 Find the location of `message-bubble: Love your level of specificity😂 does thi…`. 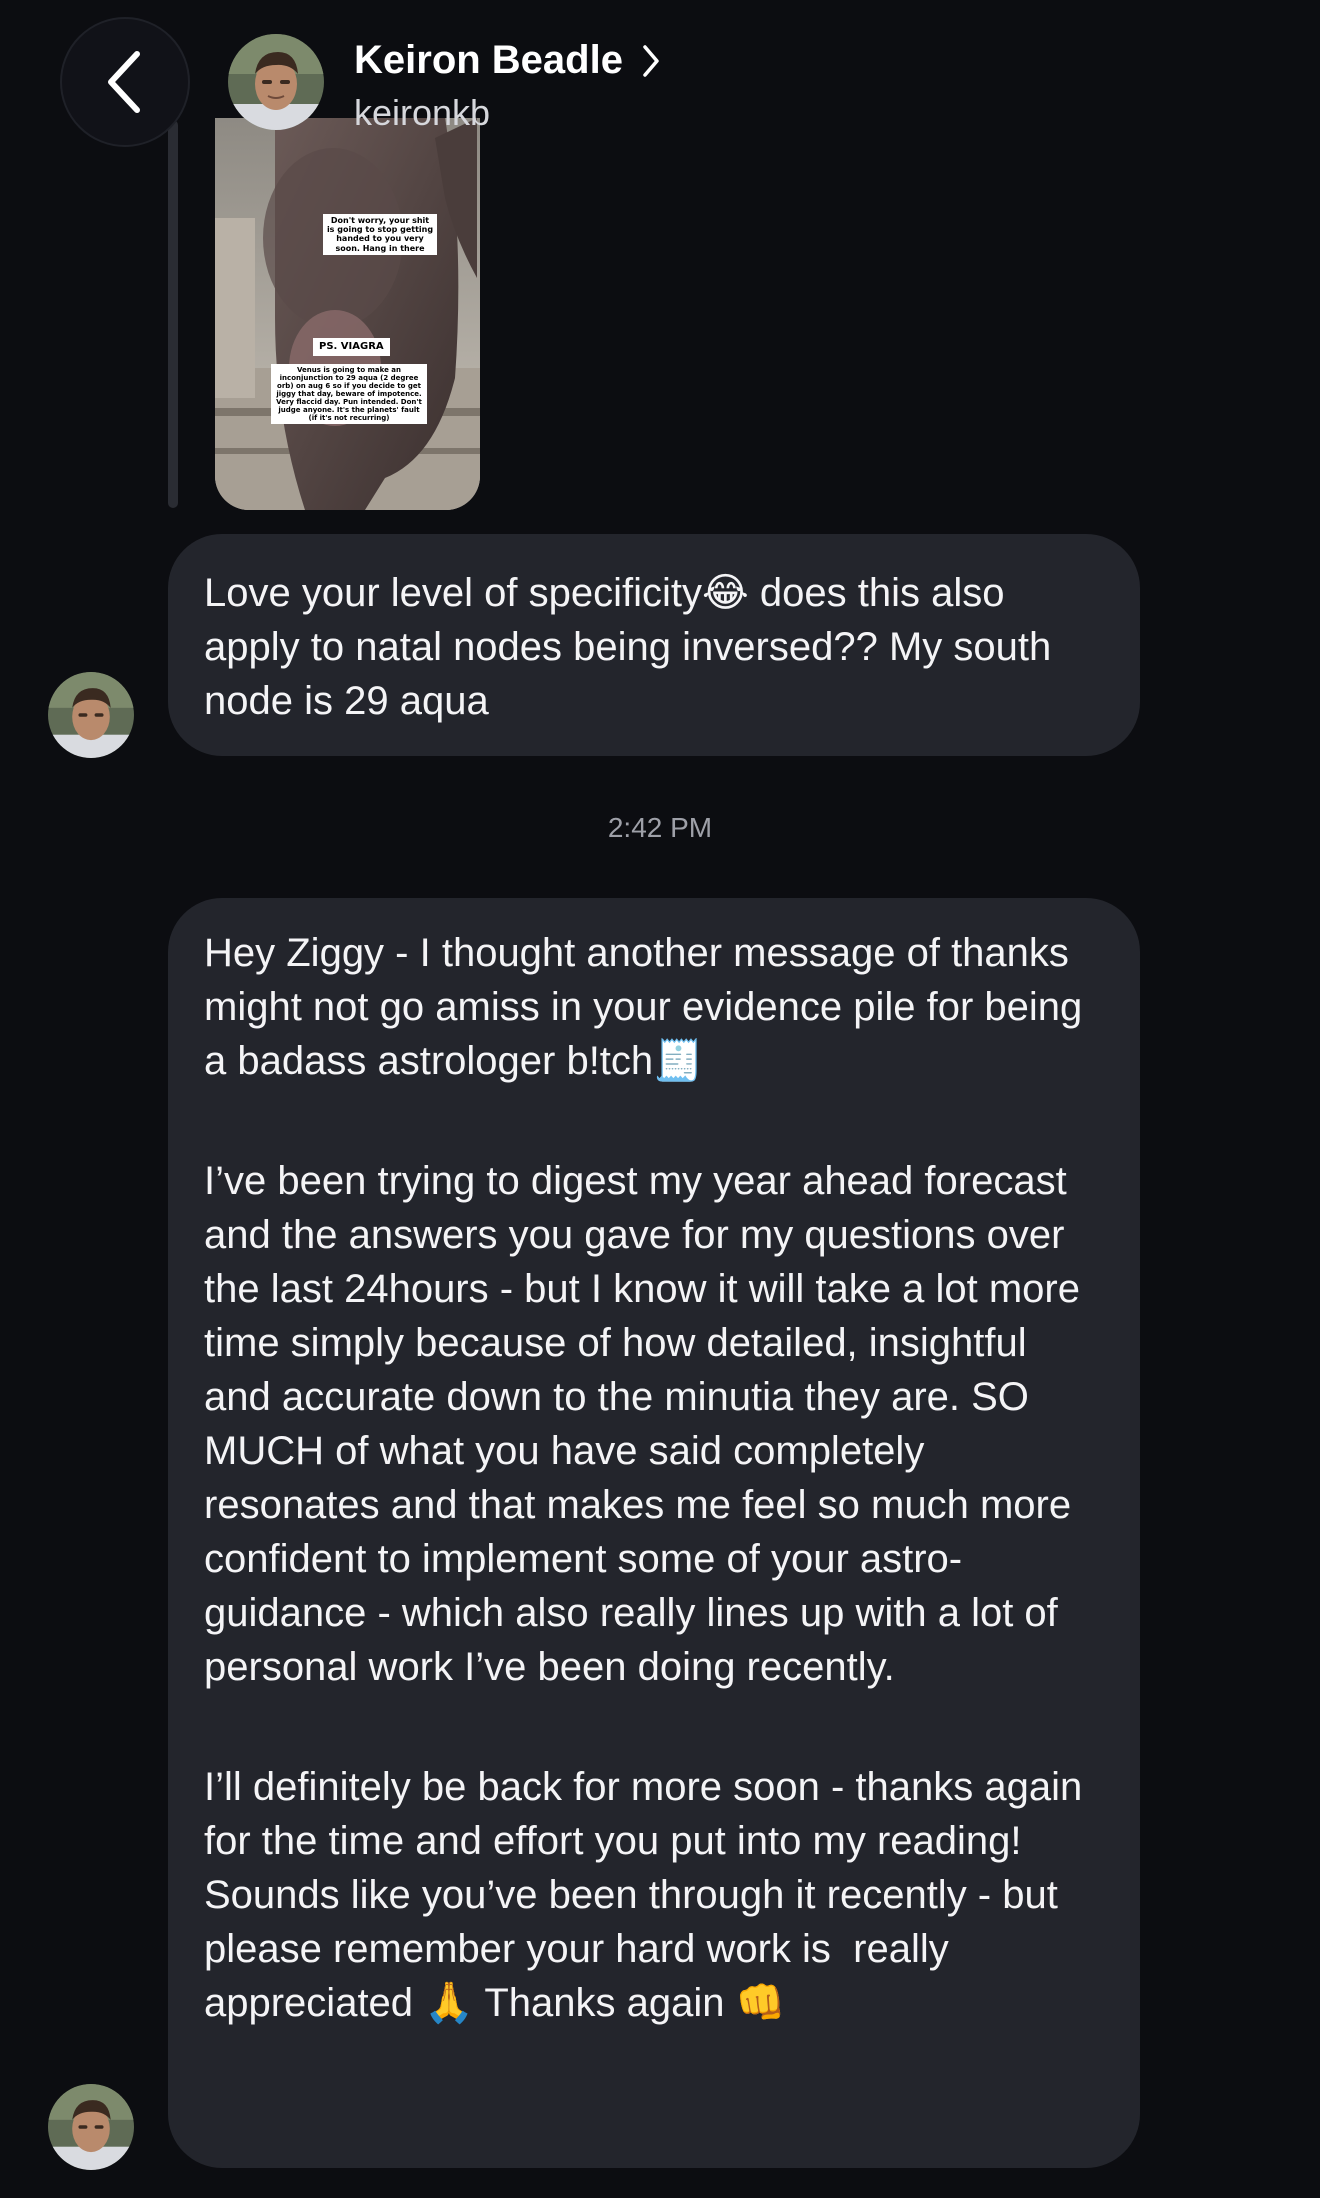

message-bubble: Love your level of specificity😂 does thi… is located at coordinates (654, 645).